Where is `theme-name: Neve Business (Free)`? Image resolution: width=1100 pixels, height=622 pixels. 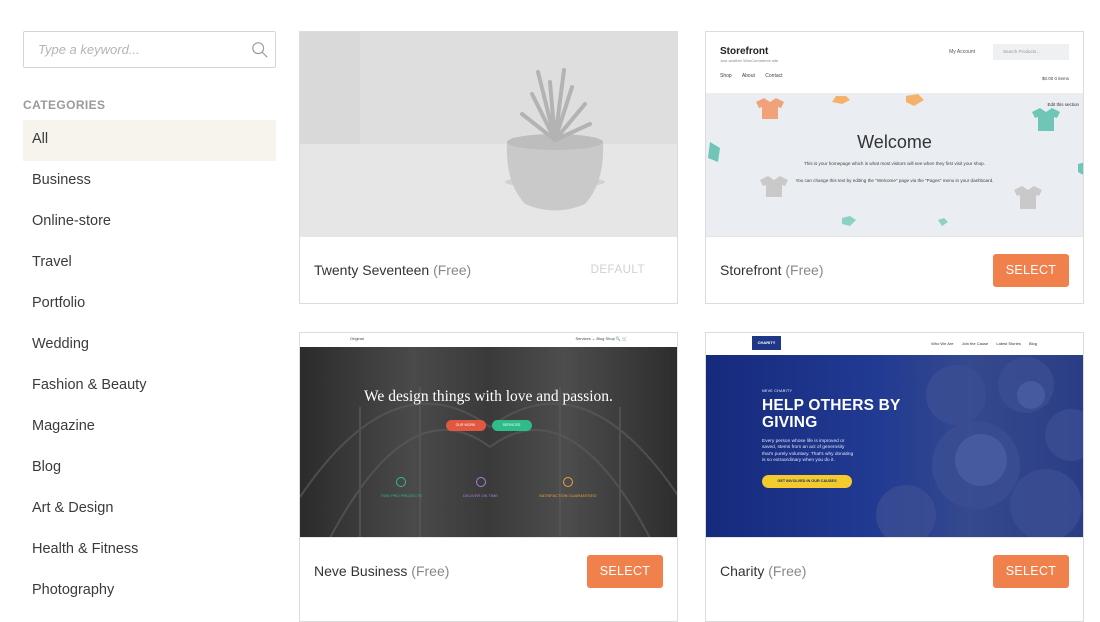 theme-name: Neve Business (Free) is located at coordinates (381, 571).